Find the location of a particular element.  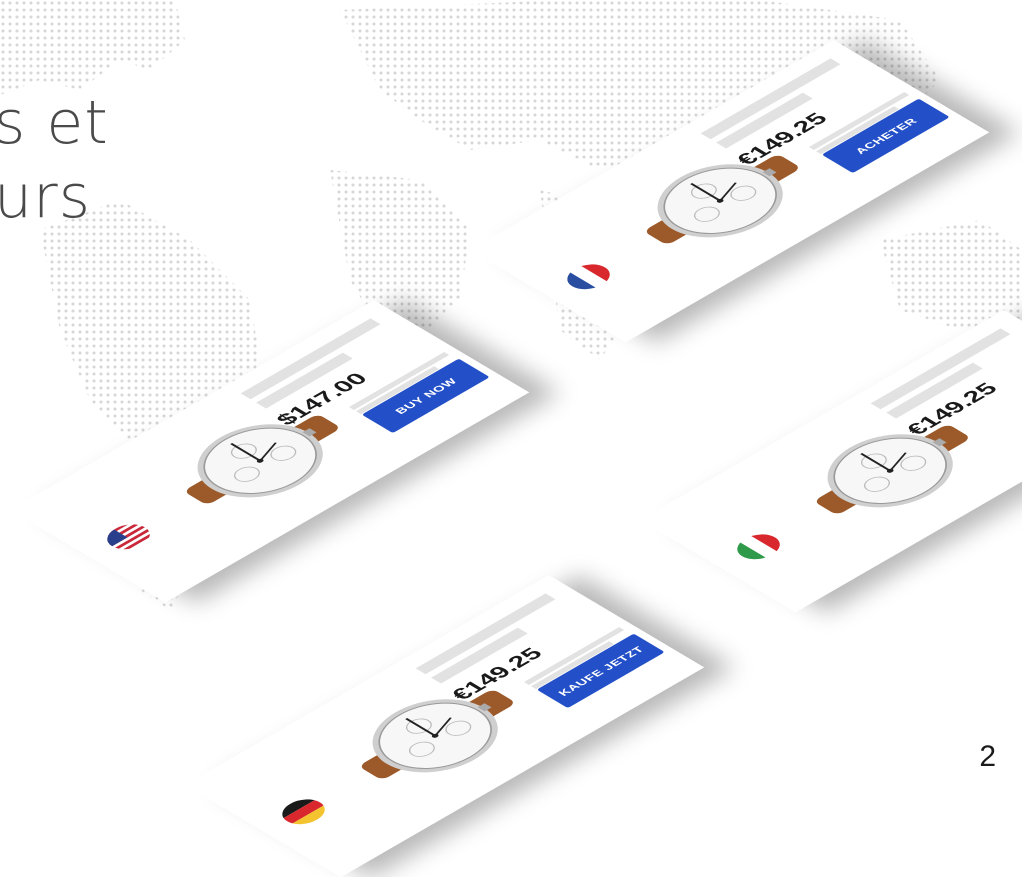

page-headline: s et urs is located at coordinates (54, 160).